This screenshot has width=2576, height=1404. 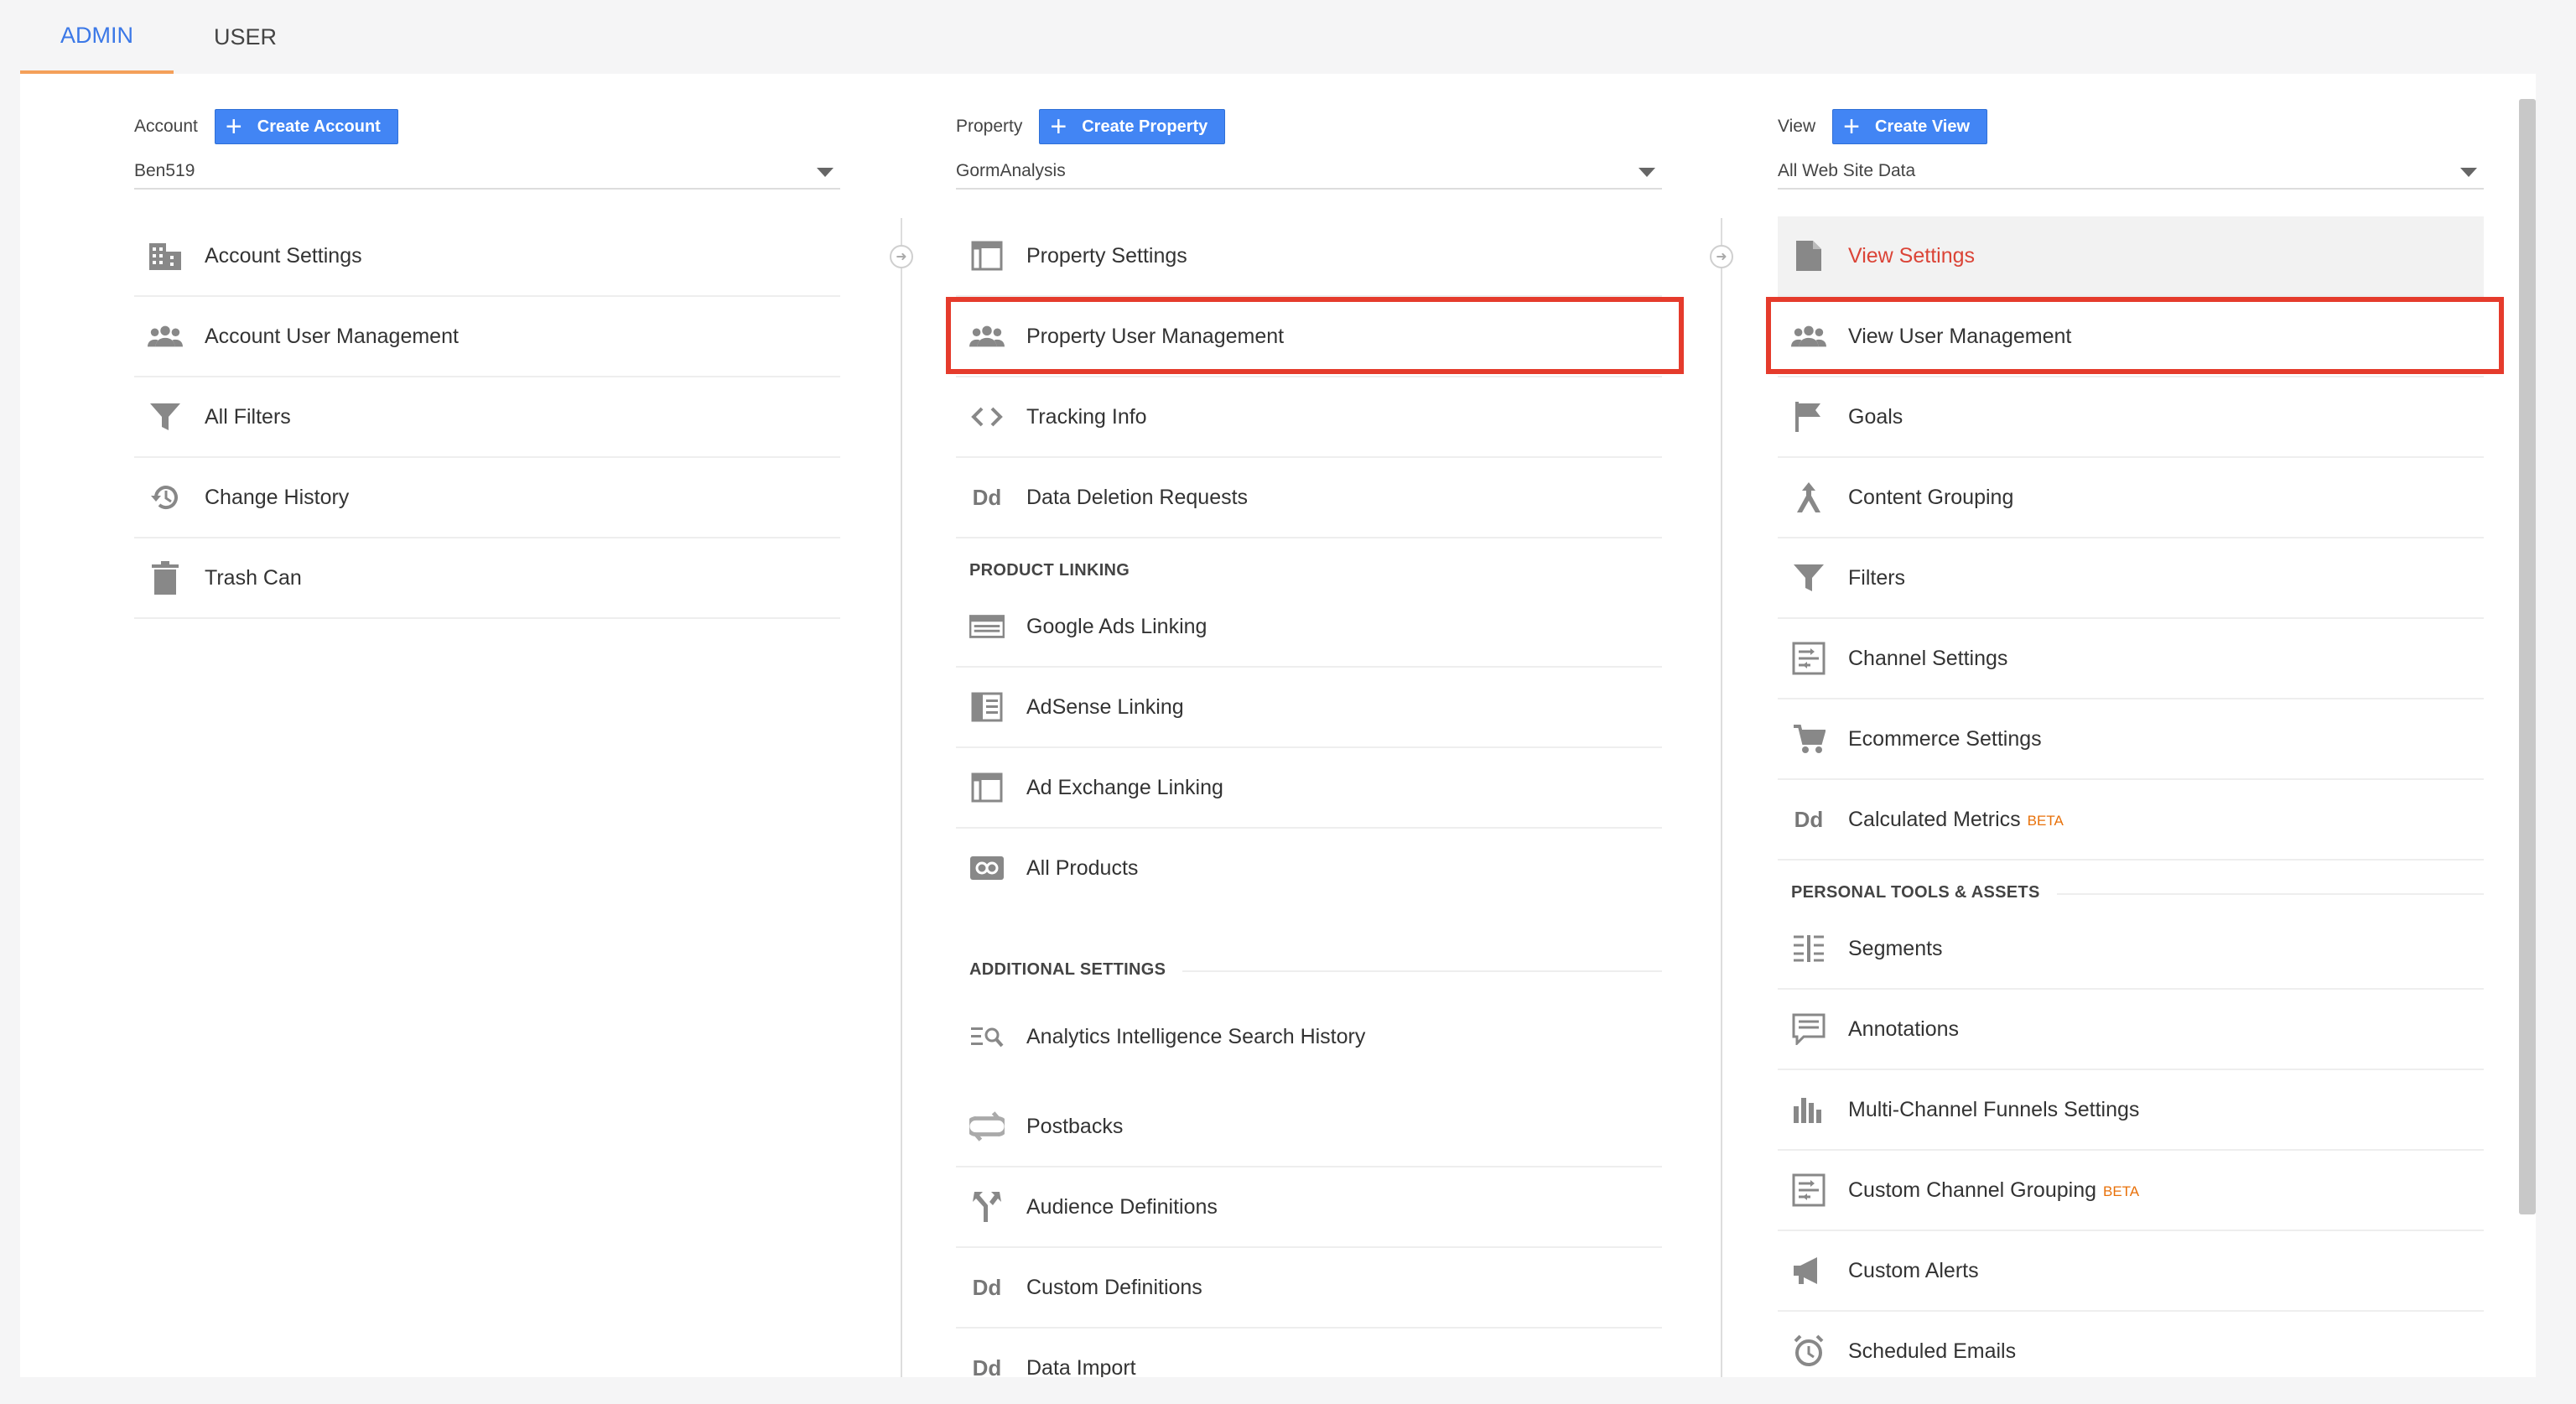 What do you see at coordinates (1114, 1287) in the screenshot?
I see `custom-definitions-label: Custom Definitions` at bounding box center [1114, 1287].